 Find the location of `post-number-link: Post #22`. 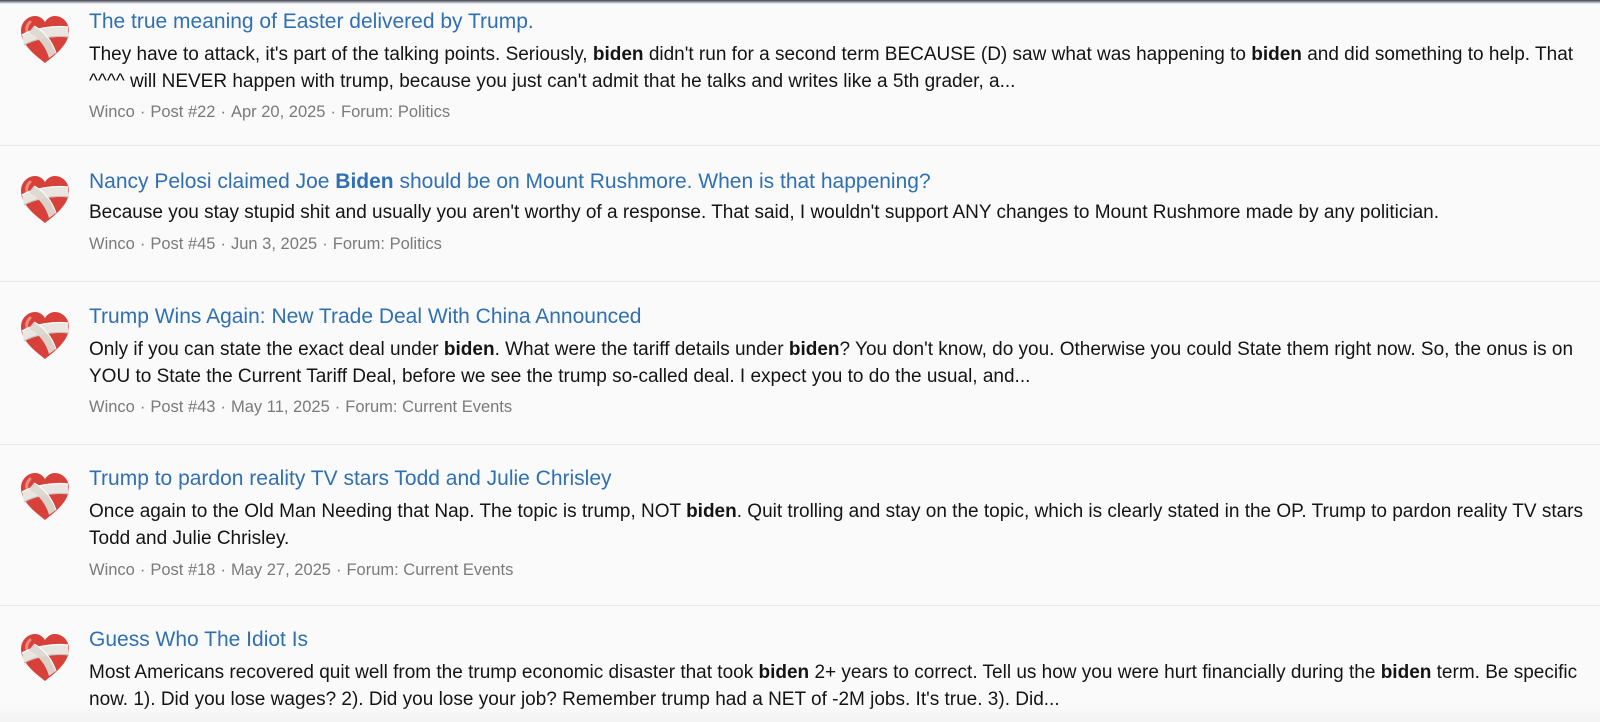

post-number-link: Post #22 is located at coordinates (182, 112).